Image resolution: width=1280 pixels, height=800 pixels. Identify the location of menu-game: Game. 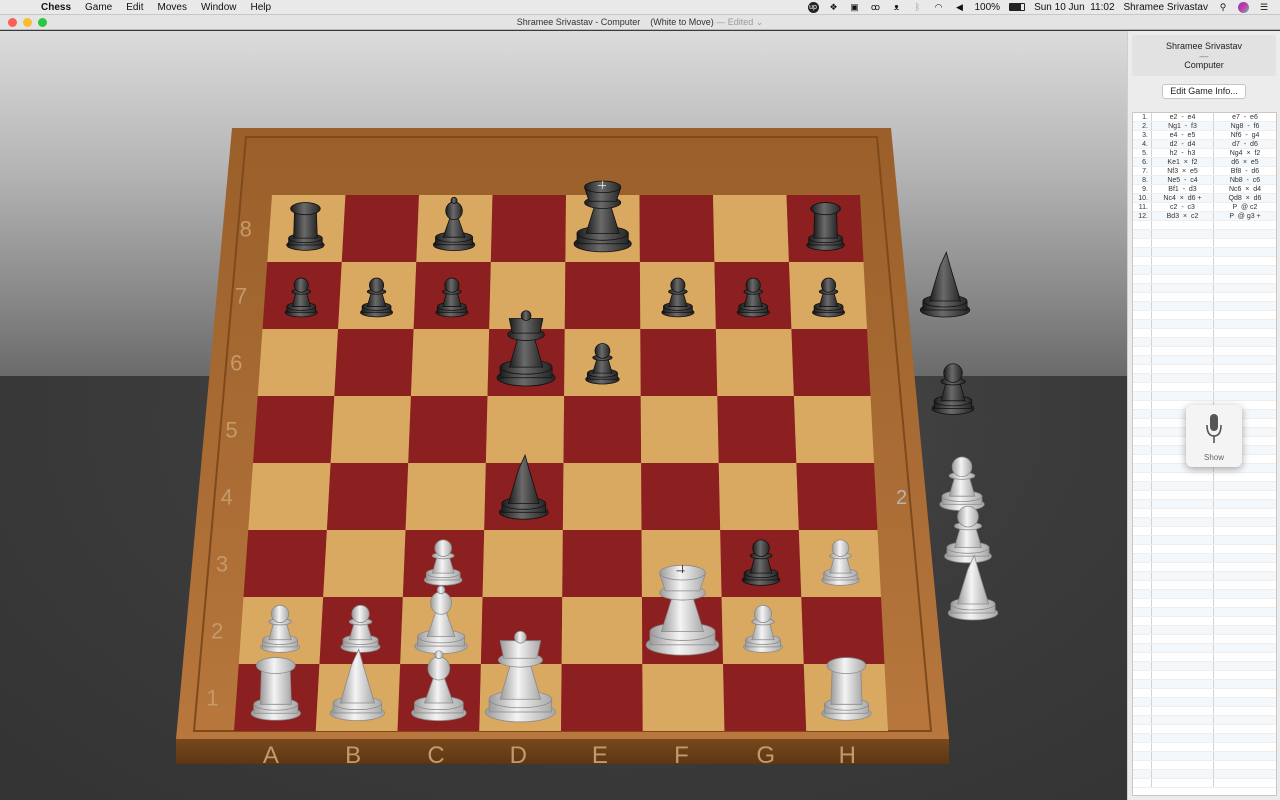
(98, 7).